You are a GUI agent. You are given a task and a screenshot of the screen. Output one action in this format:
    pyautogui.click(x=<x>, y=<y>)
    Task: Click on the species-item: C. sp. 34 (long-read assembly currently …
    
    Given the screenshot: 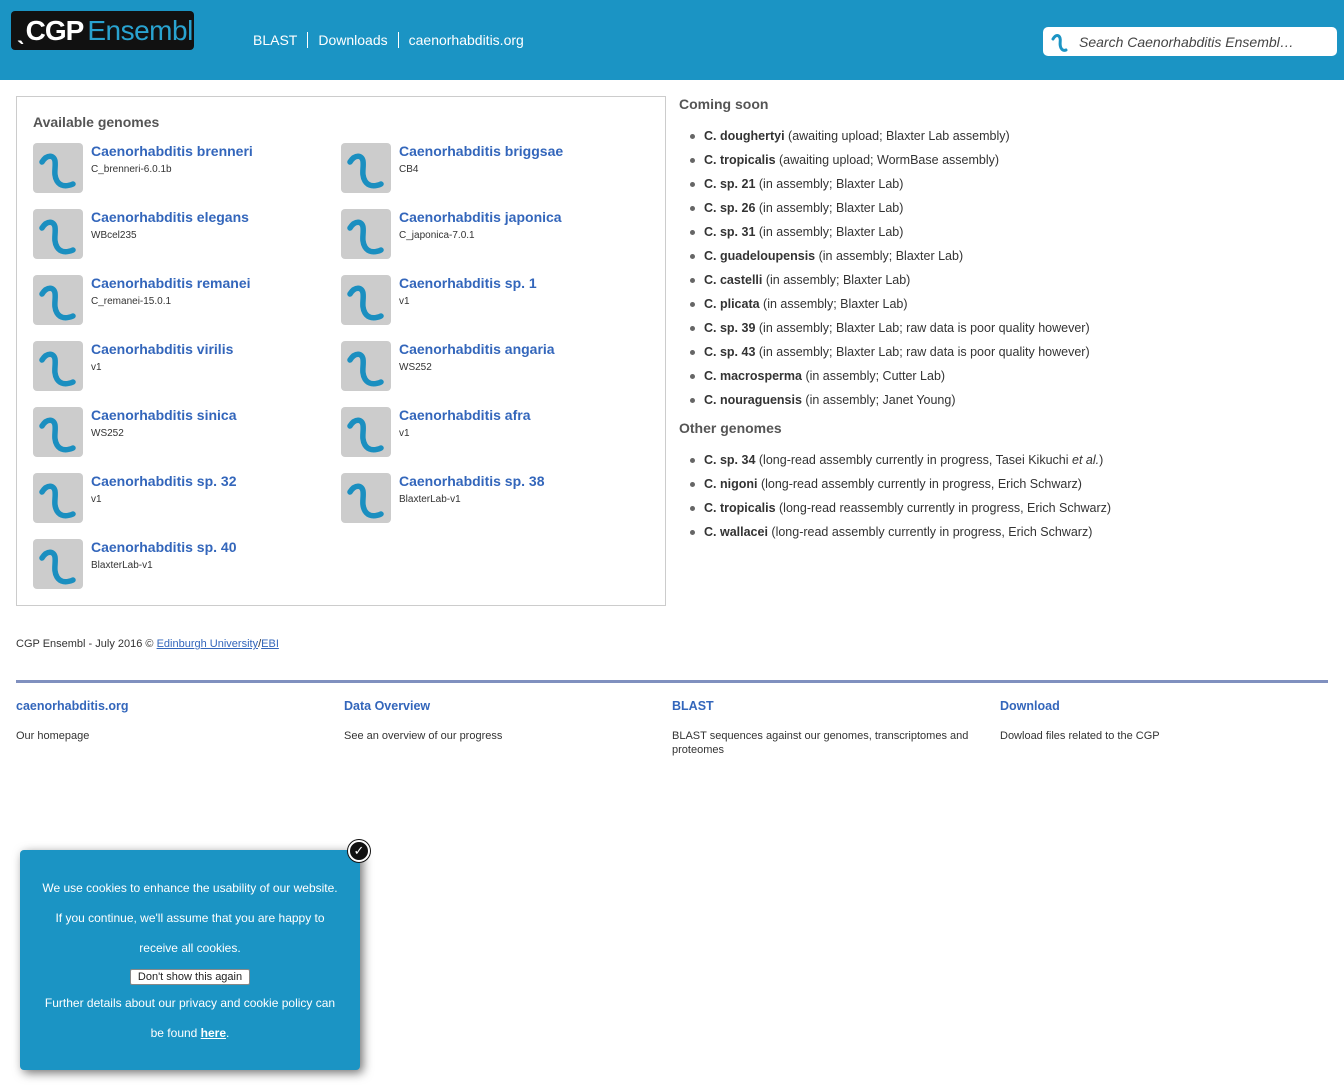 What is the action you would take?
    pyautogui.click(x=1004, y=460)
    